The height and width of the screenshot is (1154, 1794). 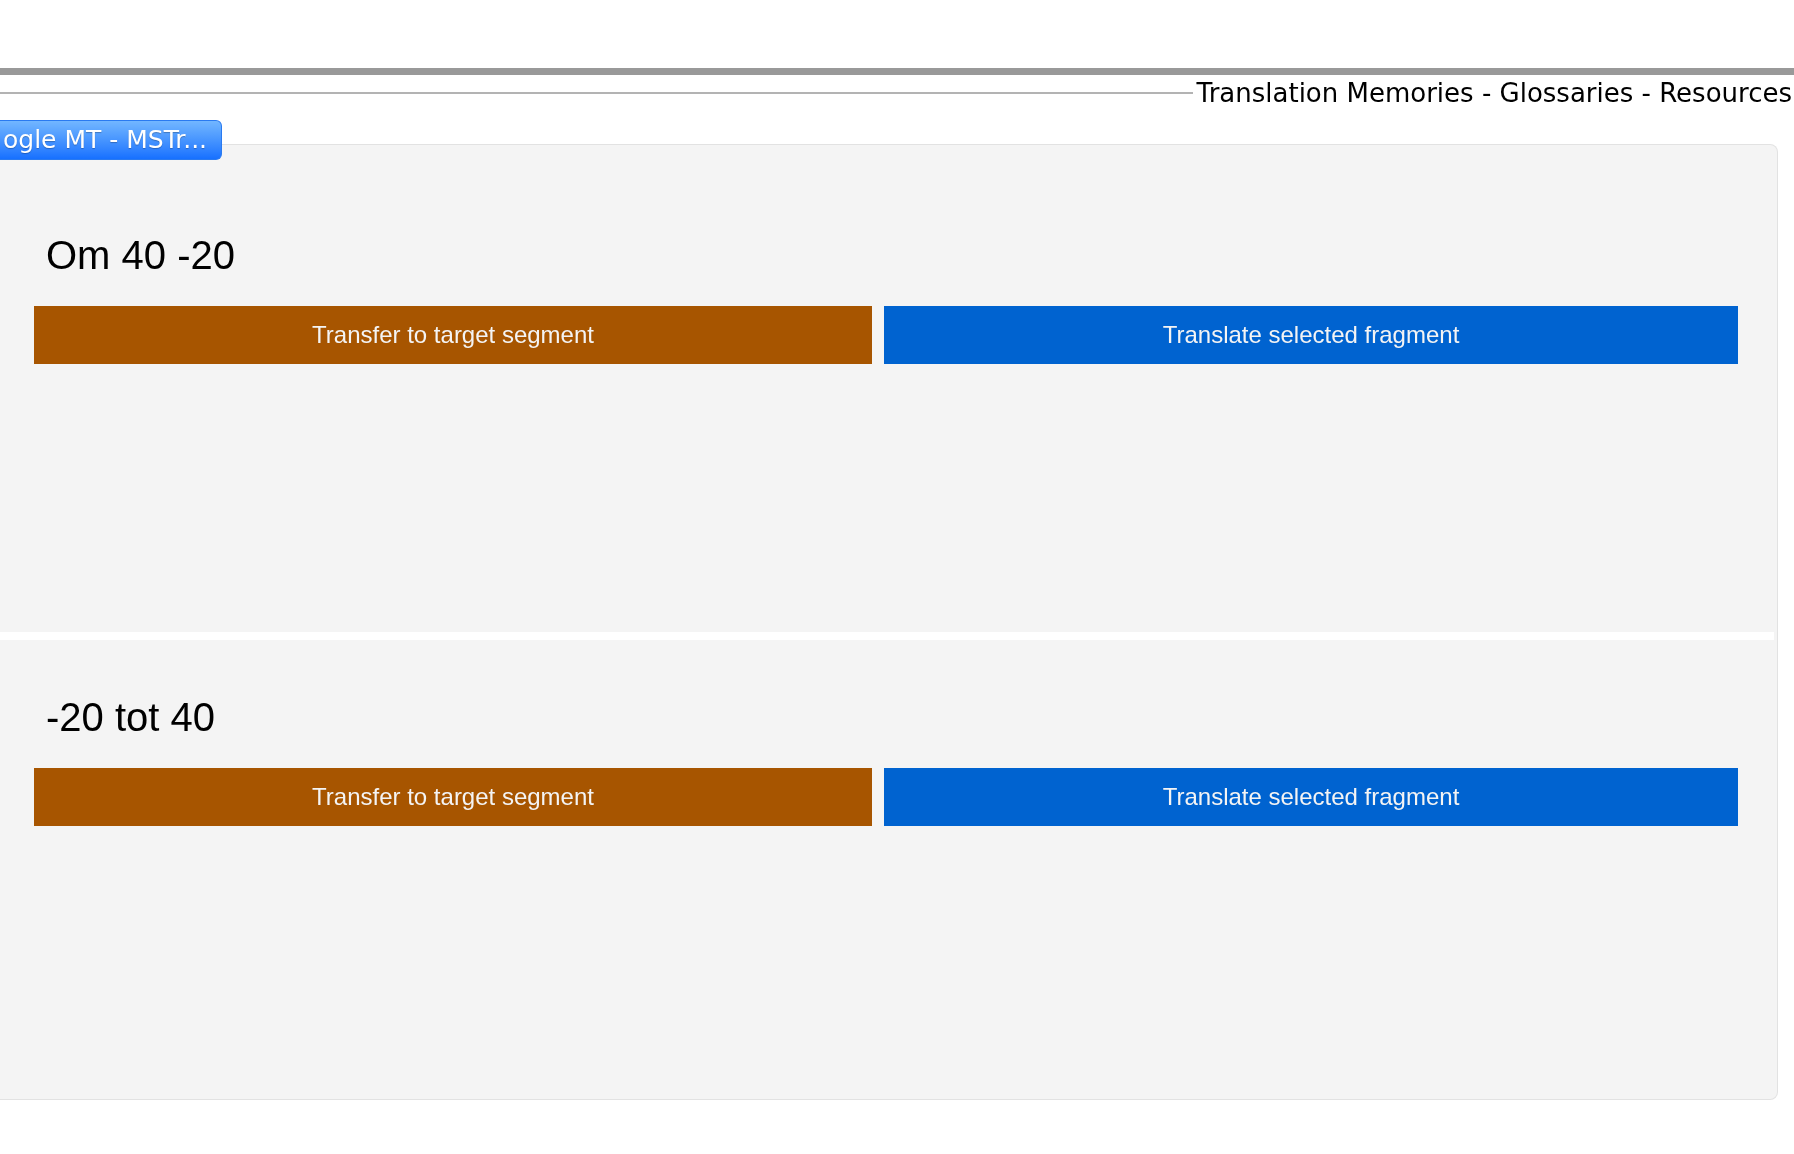 I want to click on panel-title: Translation Memories - Glossaries - Resources, so click(x=1494, y=93).